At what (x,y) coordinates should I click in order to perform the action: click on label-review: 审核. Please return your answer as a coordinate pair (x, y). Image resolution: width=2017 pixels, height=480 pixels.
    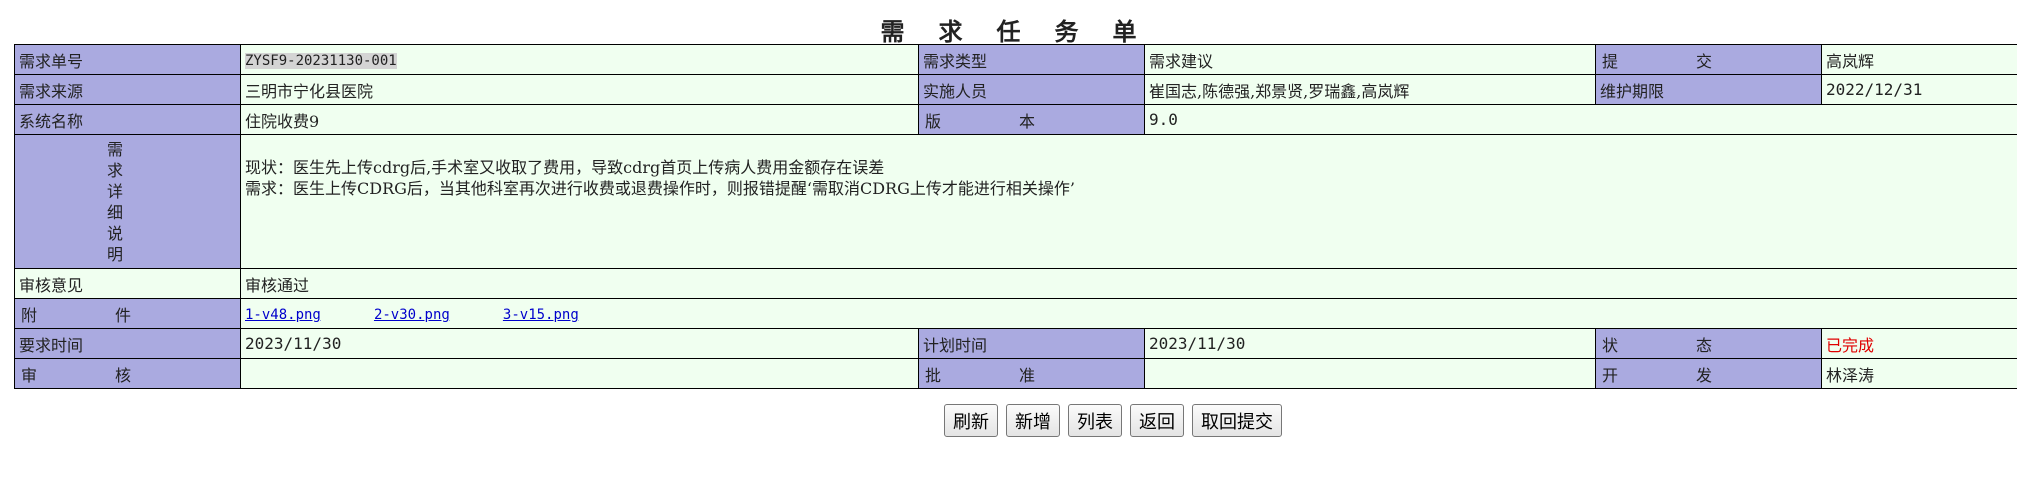
    Looking at the image, I should click on (127, 373).